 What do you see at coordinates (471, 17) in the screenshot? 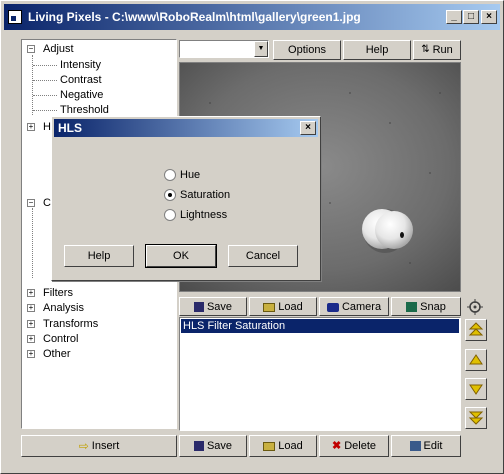
I see `maximize-button: □` at bounding box center [471, 17].